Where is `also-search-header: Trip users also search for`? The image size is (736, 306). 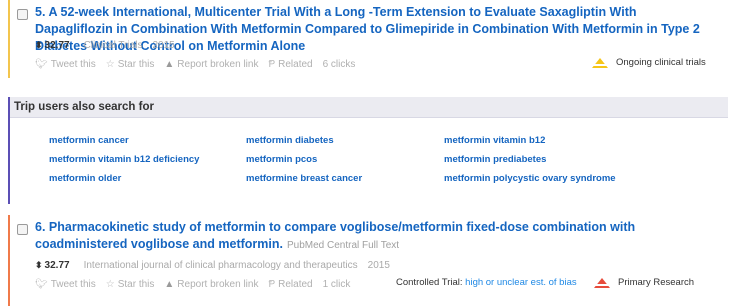 also-search-header: Trip users also search for is located at coordinates (369, 107).